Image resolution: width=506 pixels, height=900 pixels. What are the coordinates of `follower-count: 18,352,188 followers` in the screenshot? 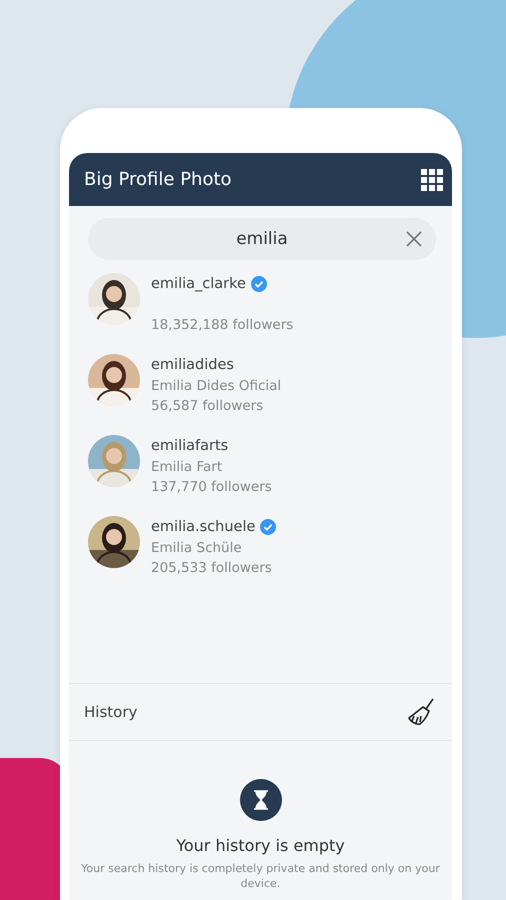 It's located at (222, 325).